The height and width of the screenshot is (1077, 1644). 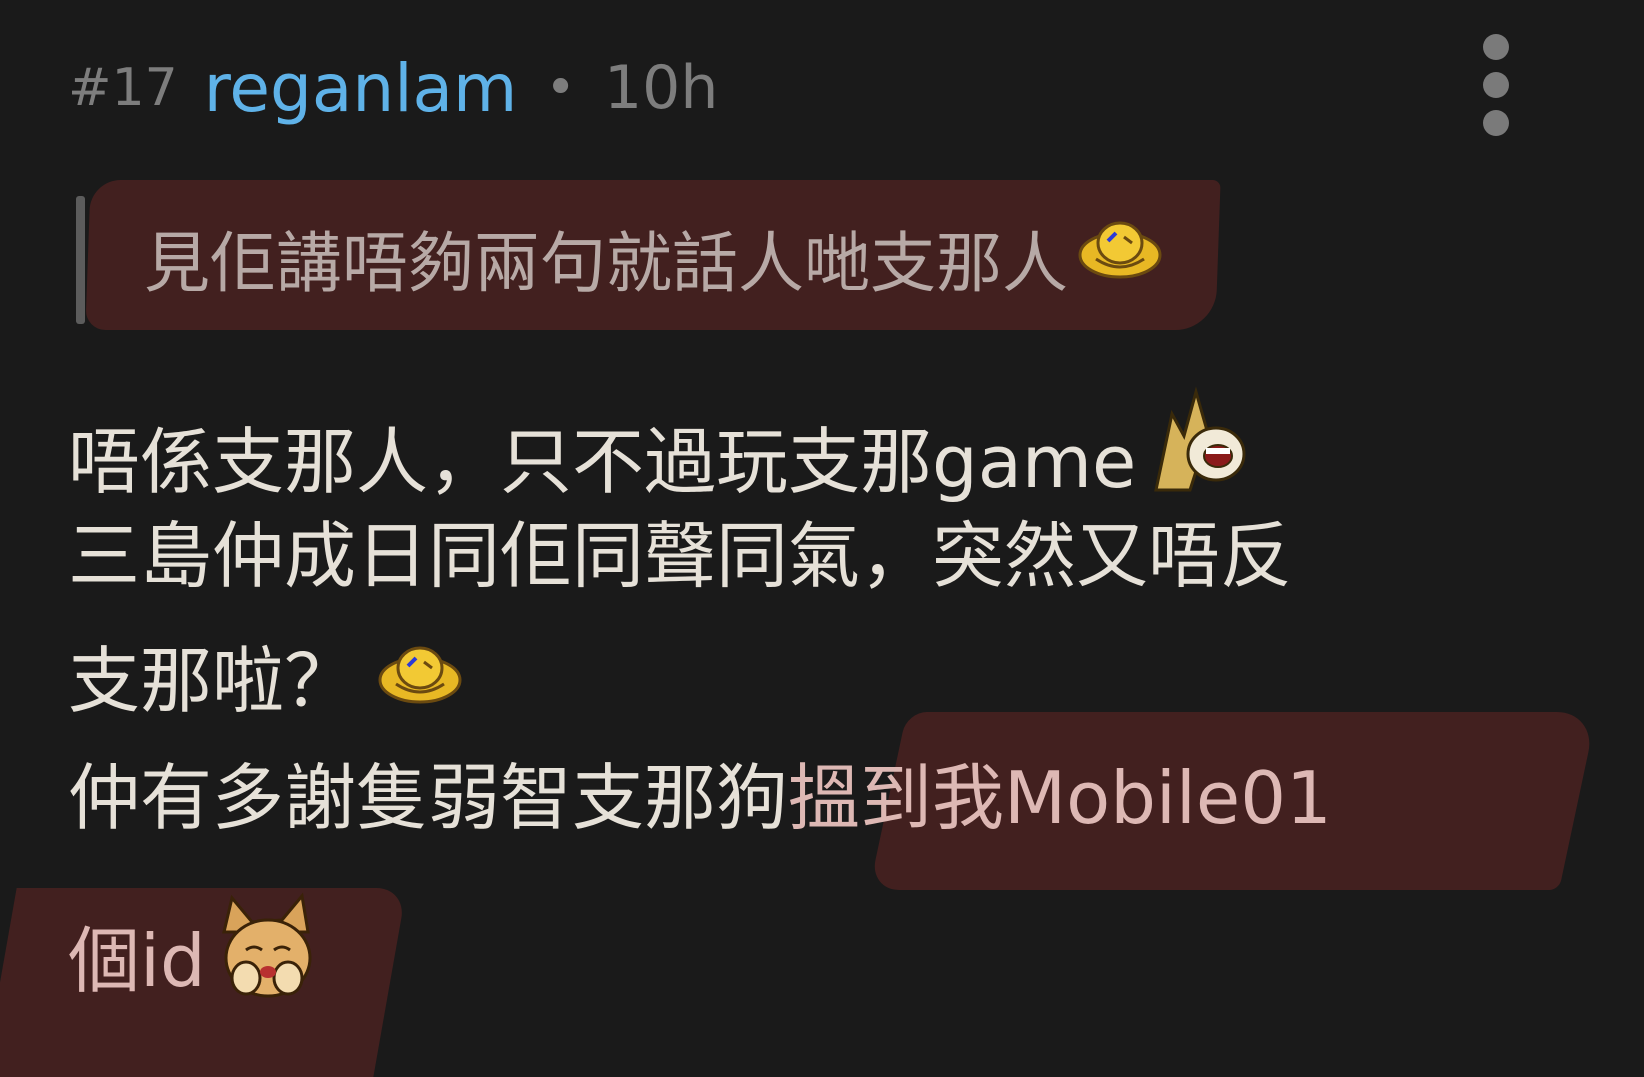 I want to click on body-text: 三島仲成日同佢同聲同氣，突然又唔反, so click(x=680, y=556).